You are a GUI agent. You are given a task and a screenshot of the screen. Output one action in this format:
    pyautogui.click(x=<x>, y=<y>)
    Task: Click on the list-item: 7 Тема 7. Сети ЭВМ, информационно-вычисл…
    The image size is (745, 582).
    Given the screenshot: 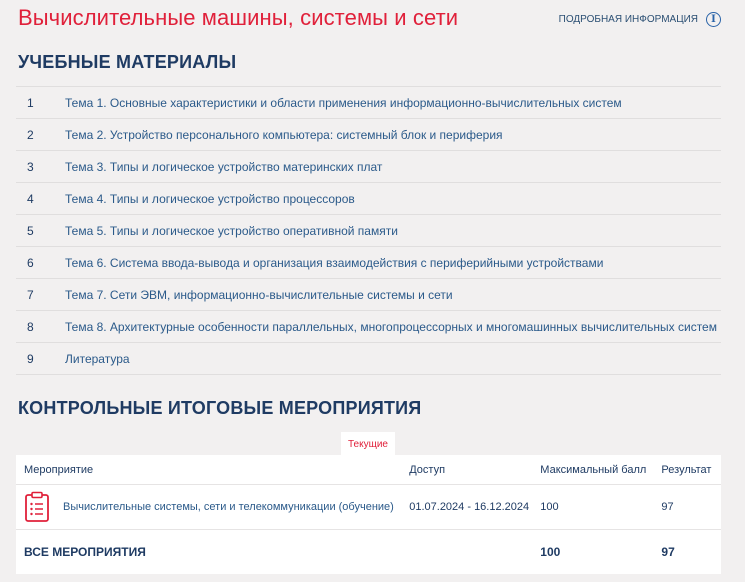 What is the action you would take?
    pyautogui.click(x=368, y=295)
    